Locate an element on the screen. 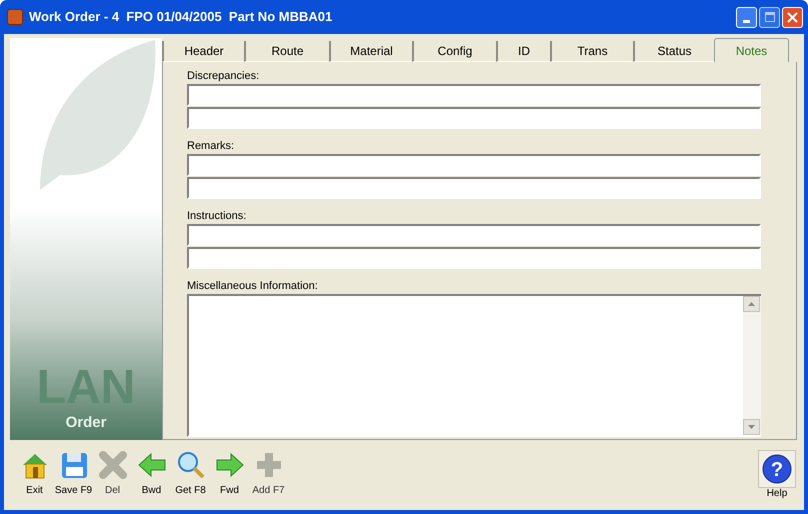 The image size is (808, 514). window-title: Work Order - 4 FPO 01/04/2005 Part No MBBA01 is located at coordinates (180, 17).